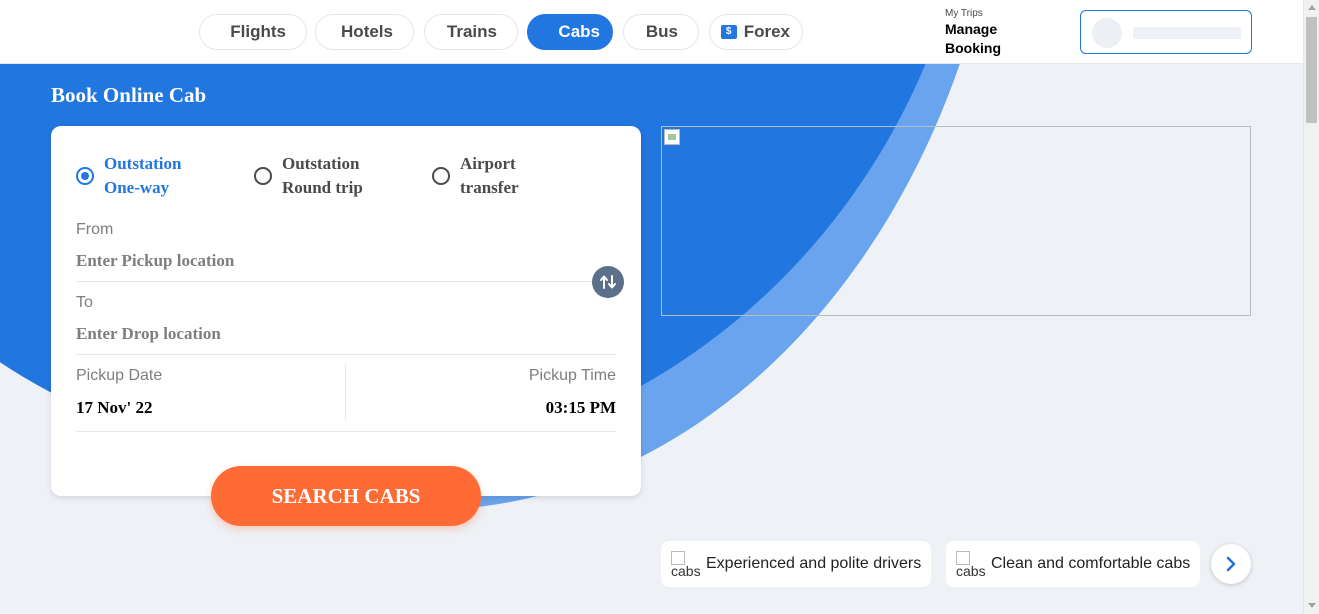 The width and height of the screenshot is (1319, 614). What do you see at coordinates (814, 563) in the screenshot?
I see `feature-text: Experienced and polite drivers` at bounding box center [814, 563].